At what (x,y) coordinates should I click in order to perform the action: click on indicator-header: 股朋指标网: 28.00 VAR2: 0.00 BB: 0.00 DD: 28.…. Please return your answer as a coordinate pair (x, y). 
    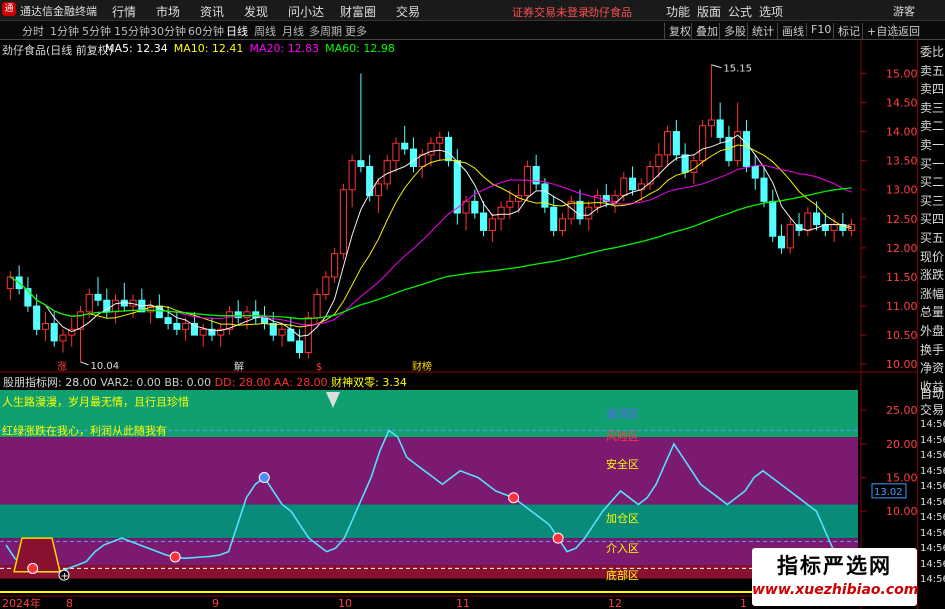
    Looking at the image, I should click on (205, 382).